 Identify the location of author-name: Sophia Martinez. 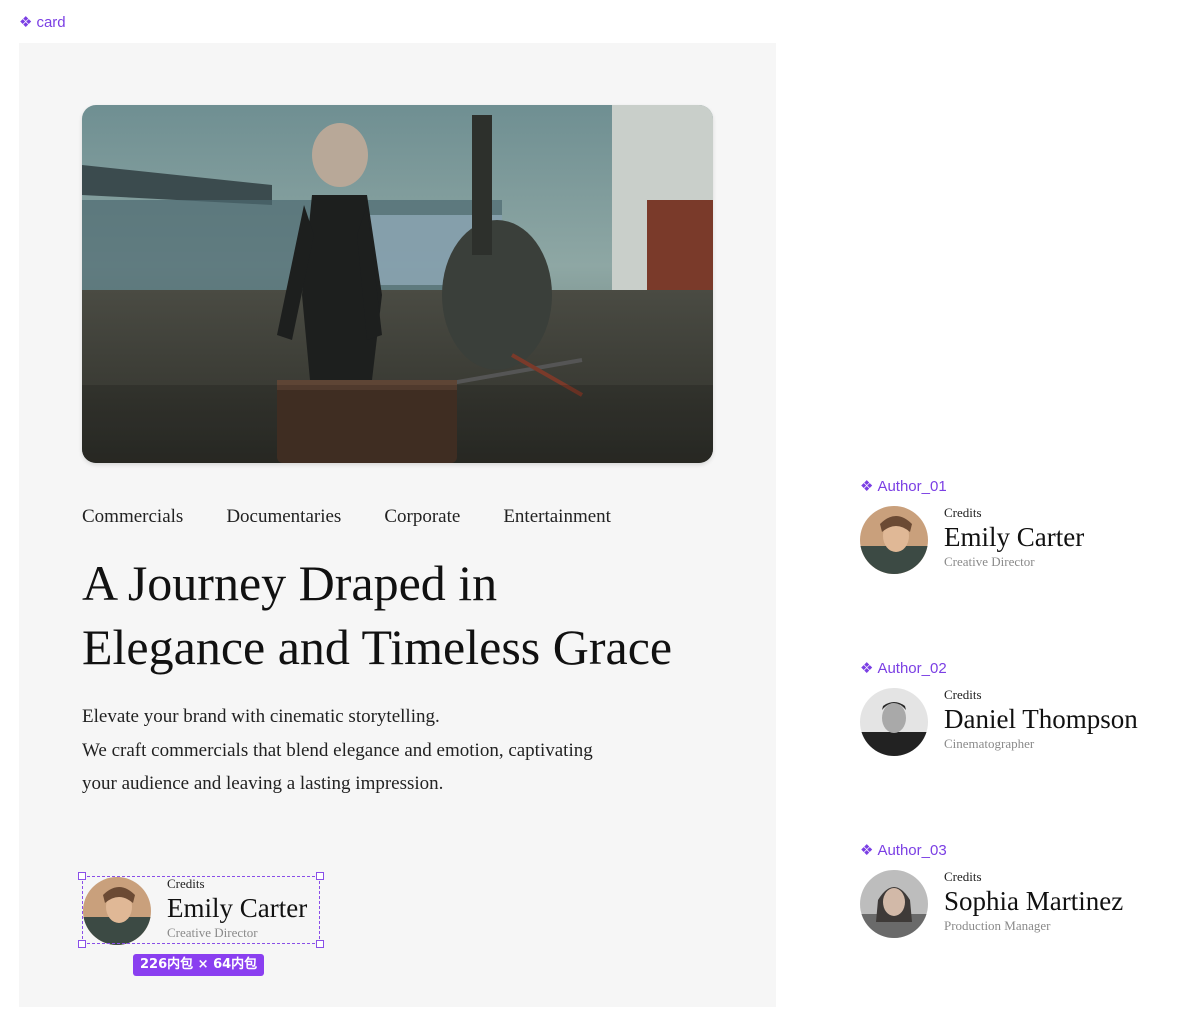
(1034, 901).